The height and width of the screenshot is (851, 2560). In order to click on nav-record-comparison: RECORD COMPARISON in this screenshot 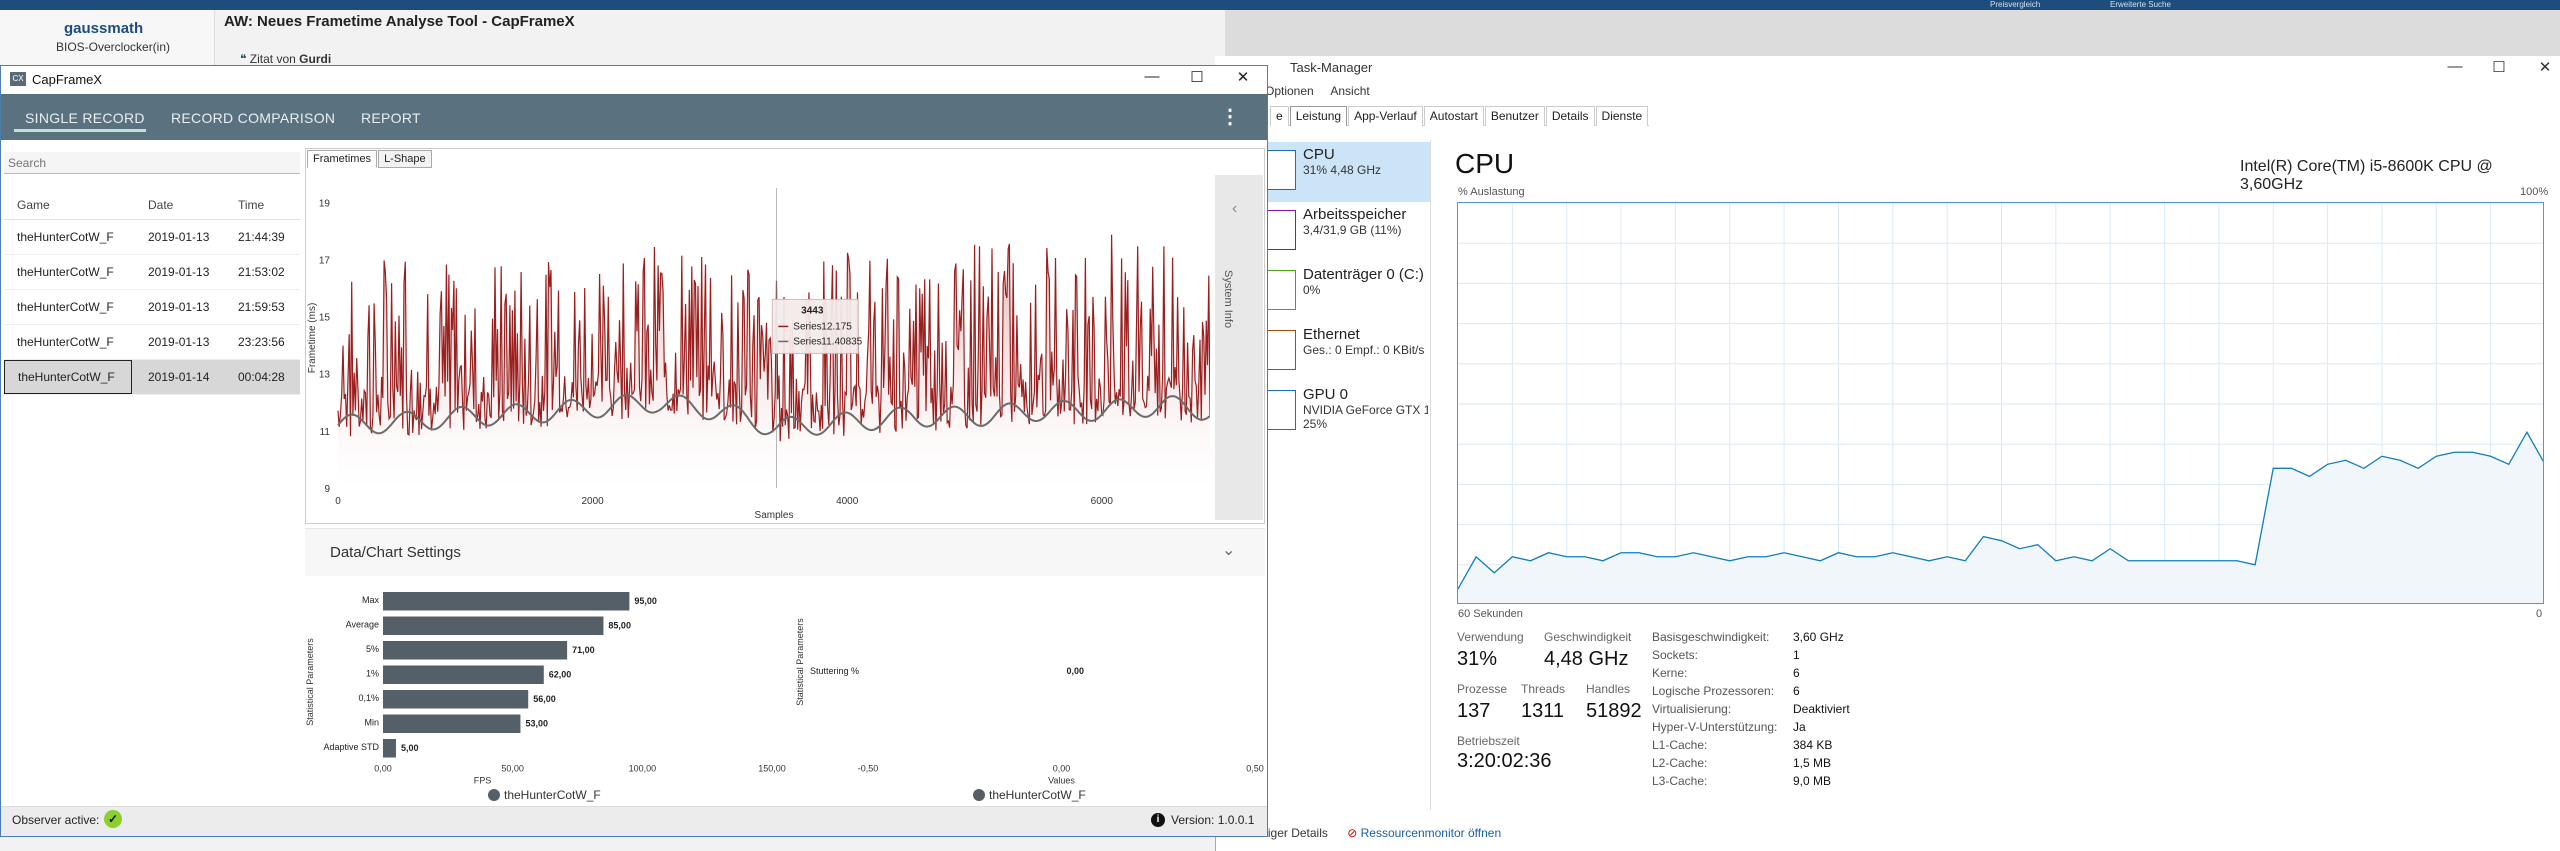, I will do `click(253, 118)`.